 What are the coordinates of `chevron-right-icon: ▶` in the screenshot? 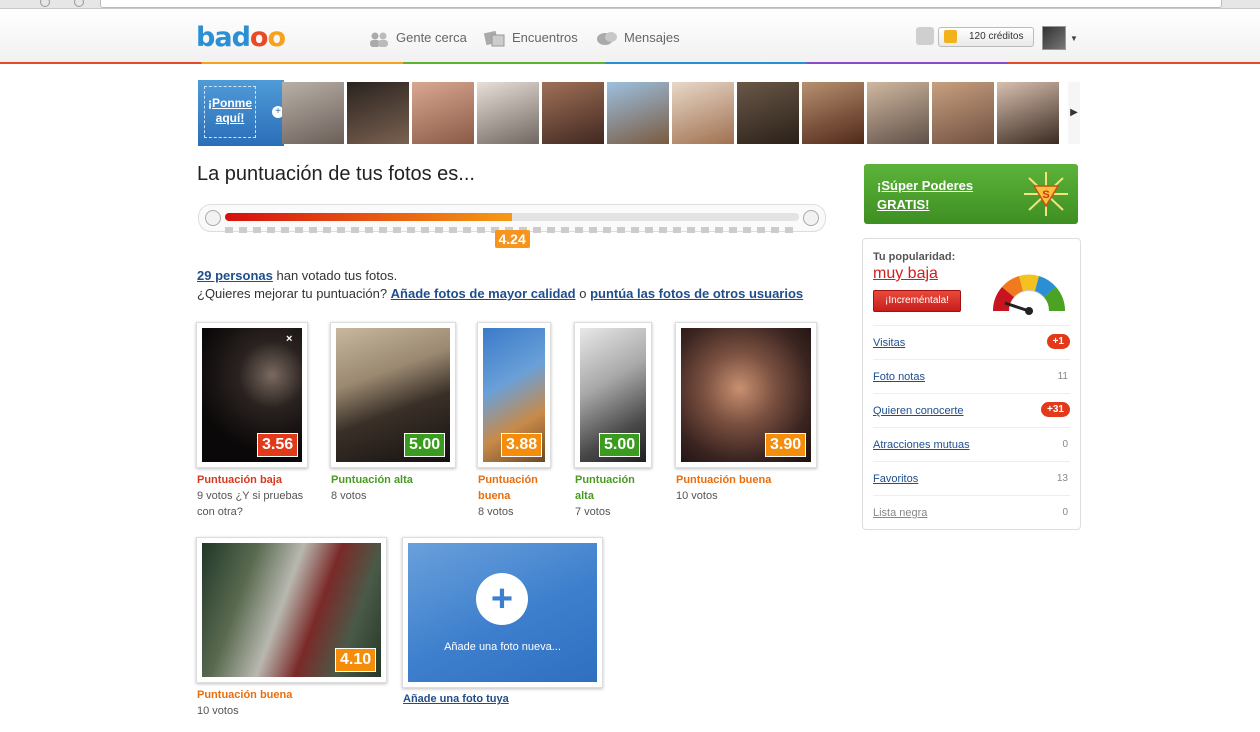 It's located at (1074, 113).